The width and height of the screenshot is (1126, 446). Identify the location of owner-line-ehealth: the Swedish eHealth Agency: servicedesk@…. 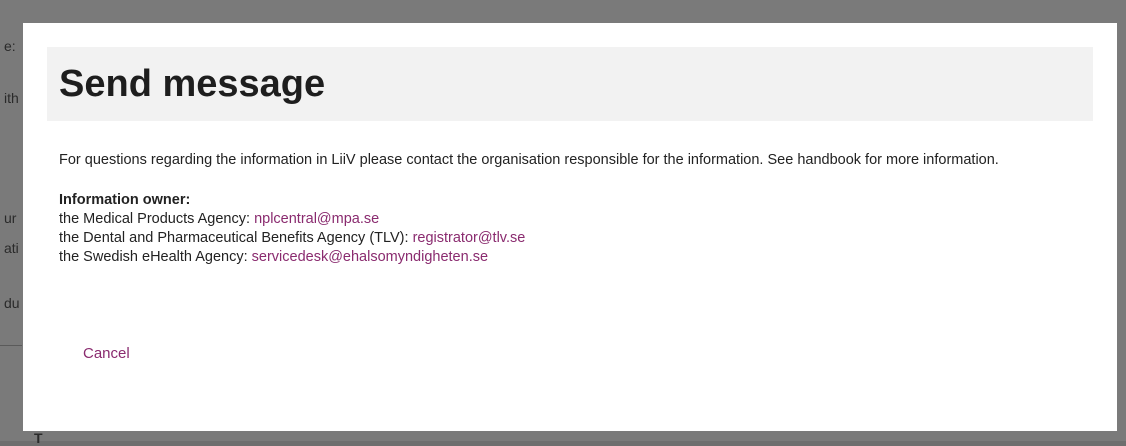
(574, 257).